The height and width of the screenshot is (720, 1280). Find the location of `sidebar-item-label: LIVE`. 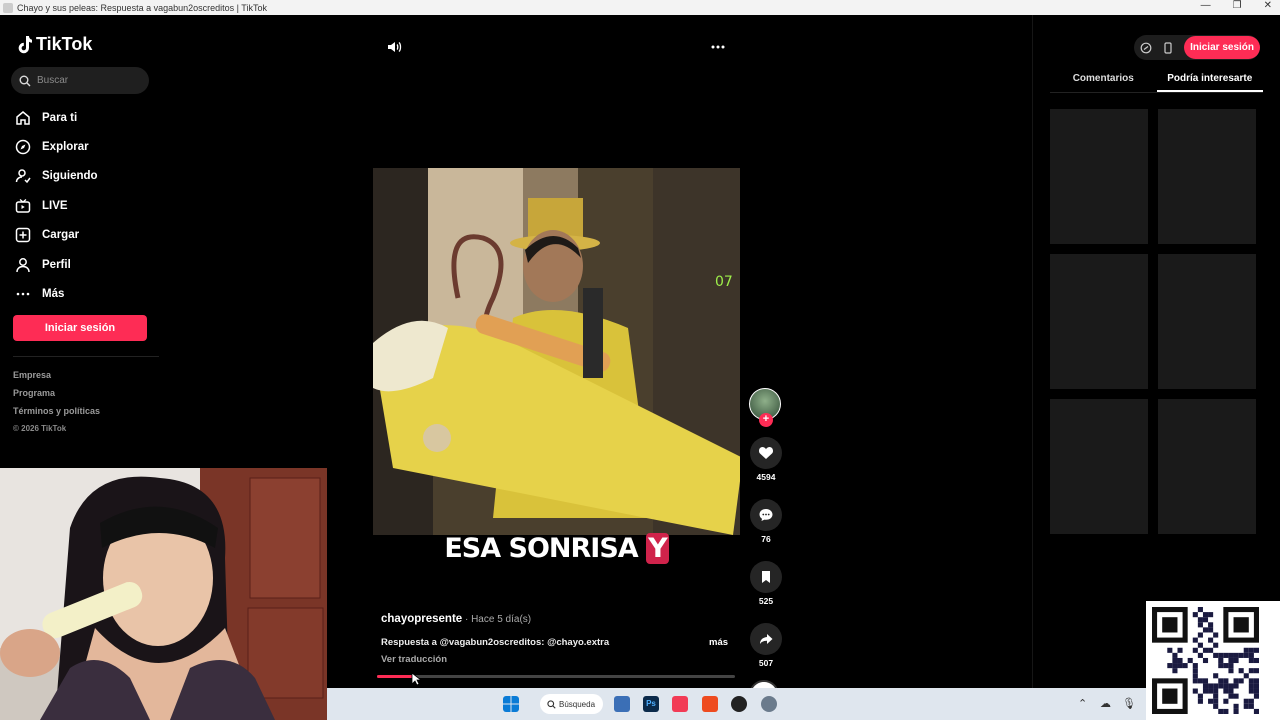

sidebar-item-label: LIVE is located at coordinates (55, 205).